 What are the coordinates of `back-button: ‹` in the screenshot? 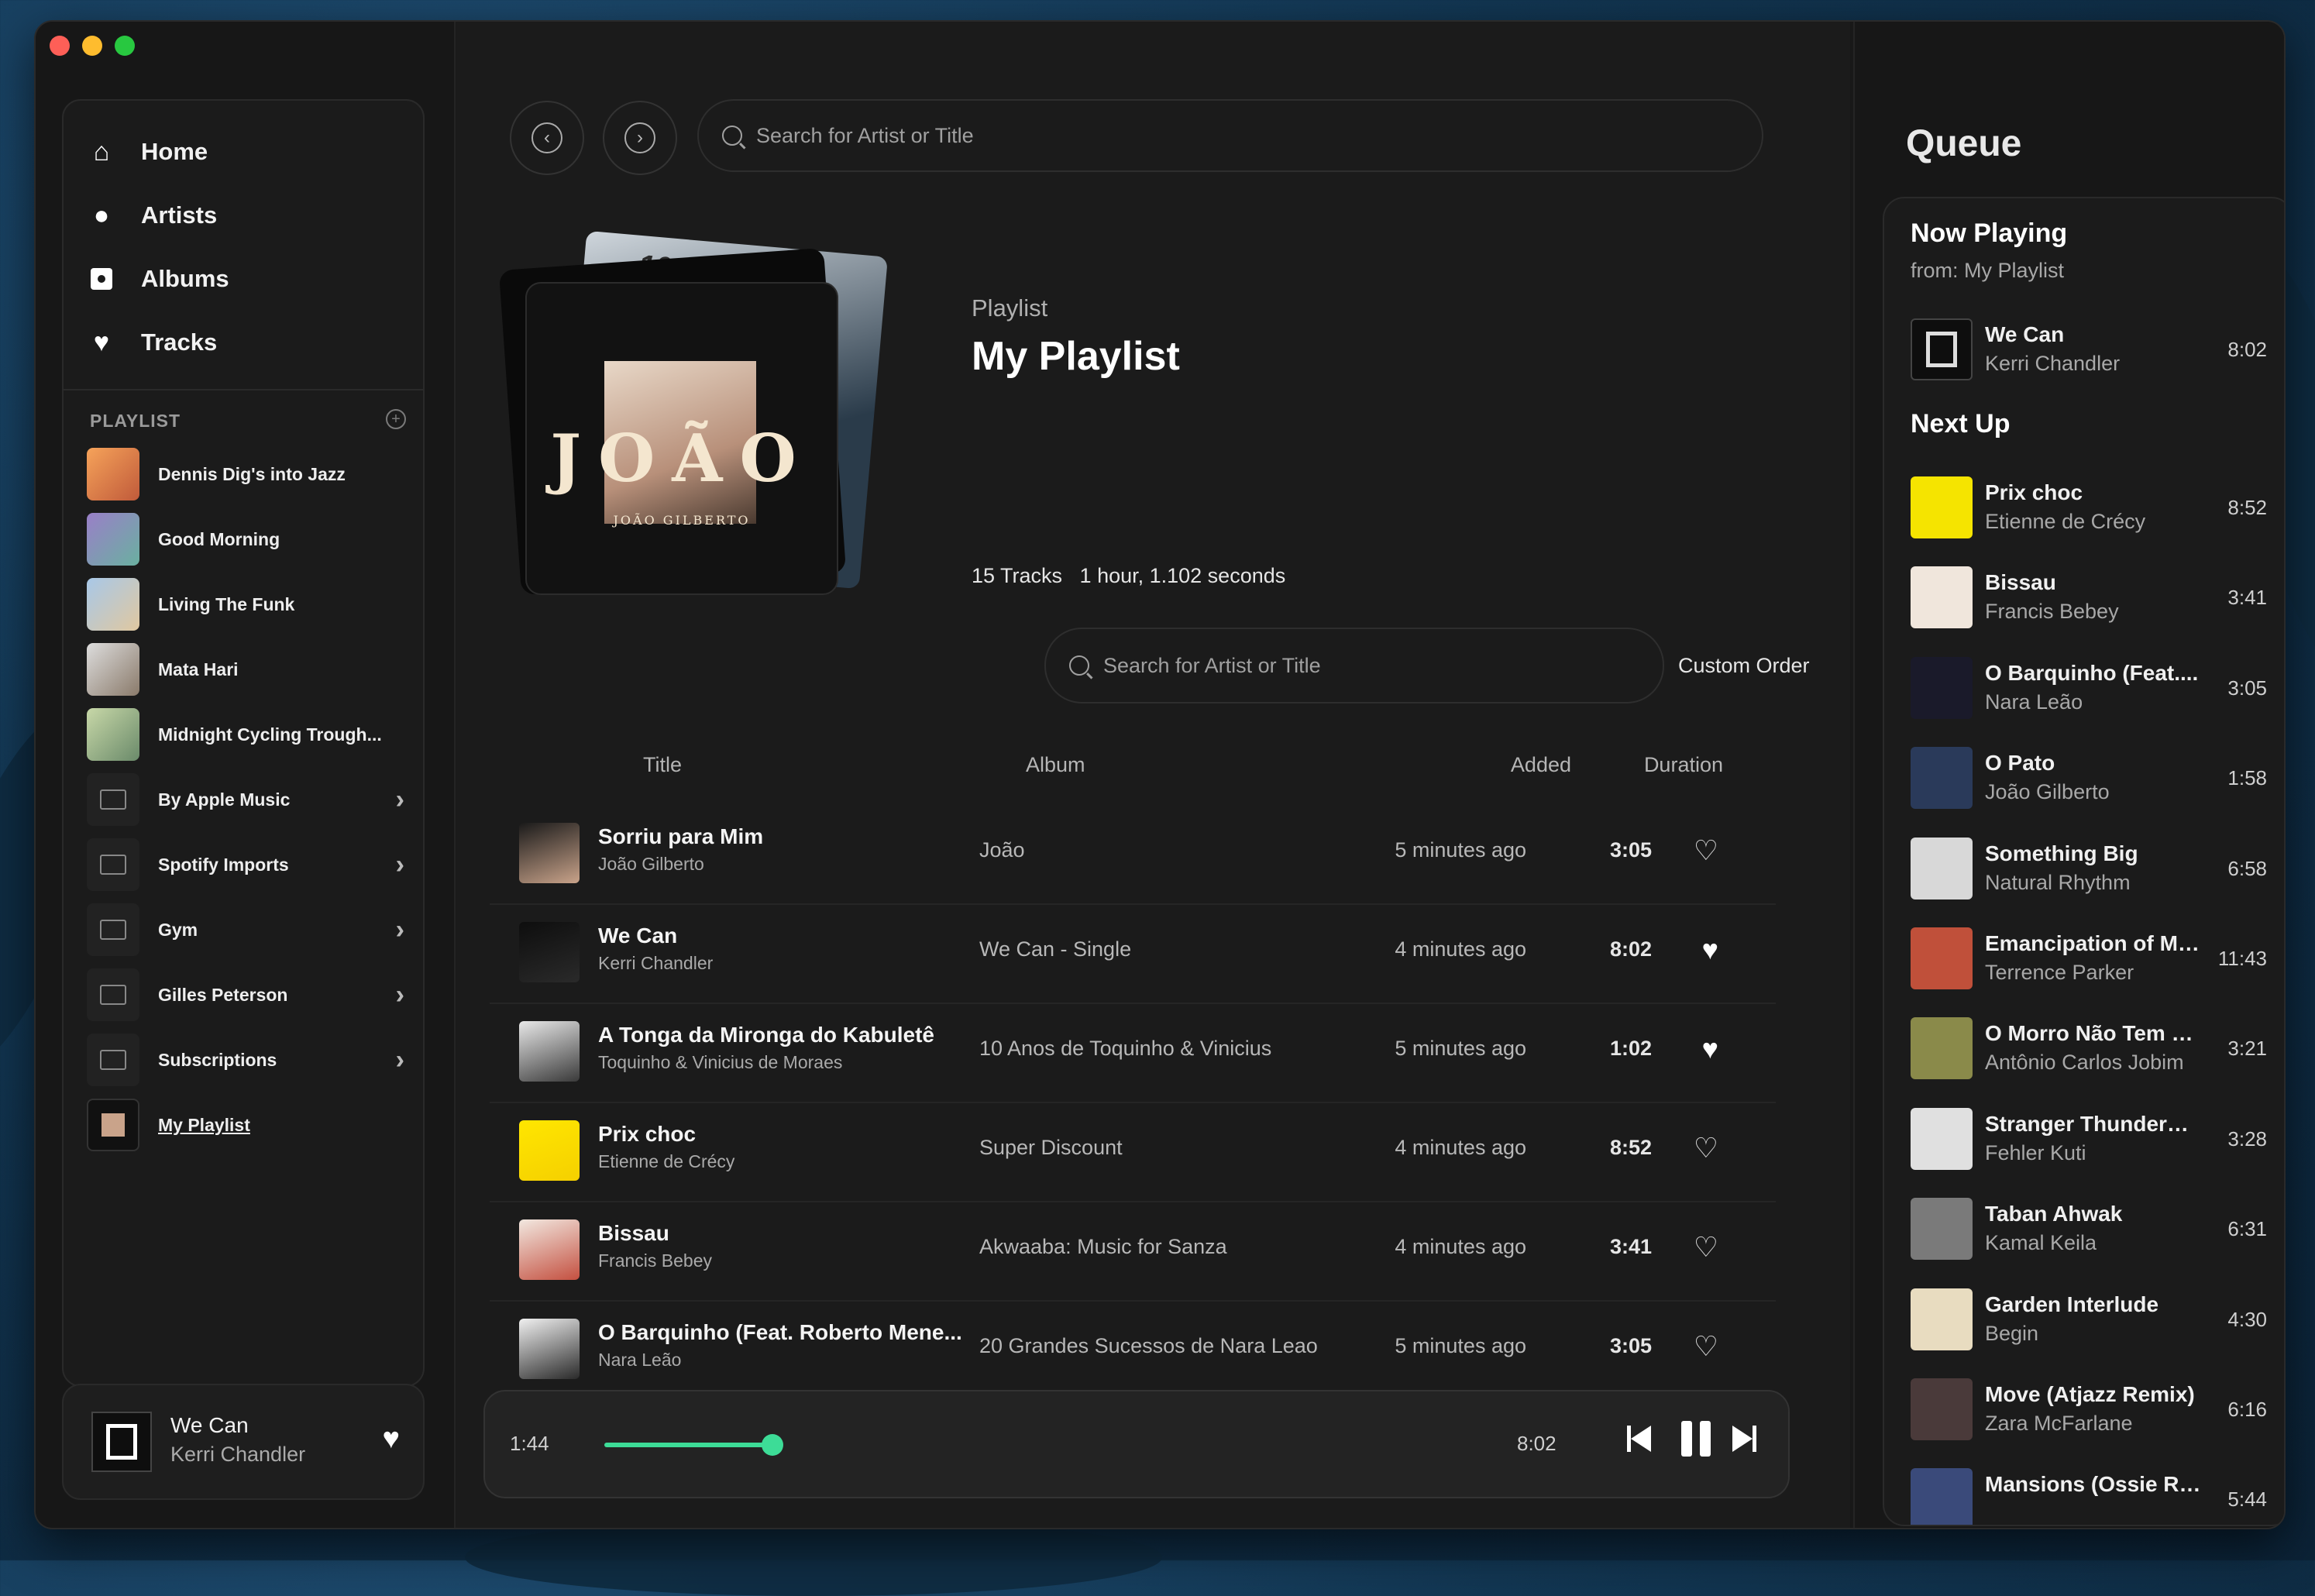 It's located at (547, 138).